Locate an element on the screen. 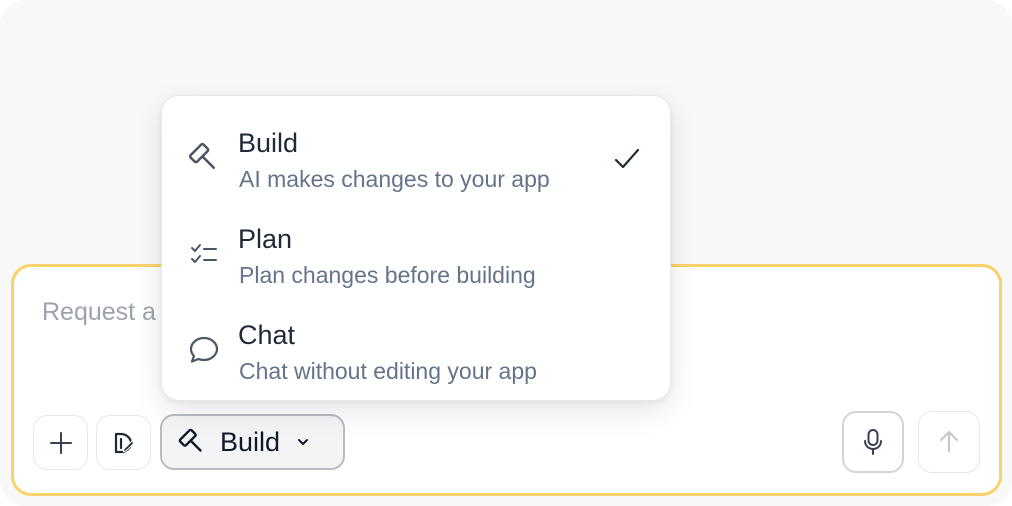 The width and height of the screenshot is (1012, 506). visual-edit-button is located at coordinates (123, 442).